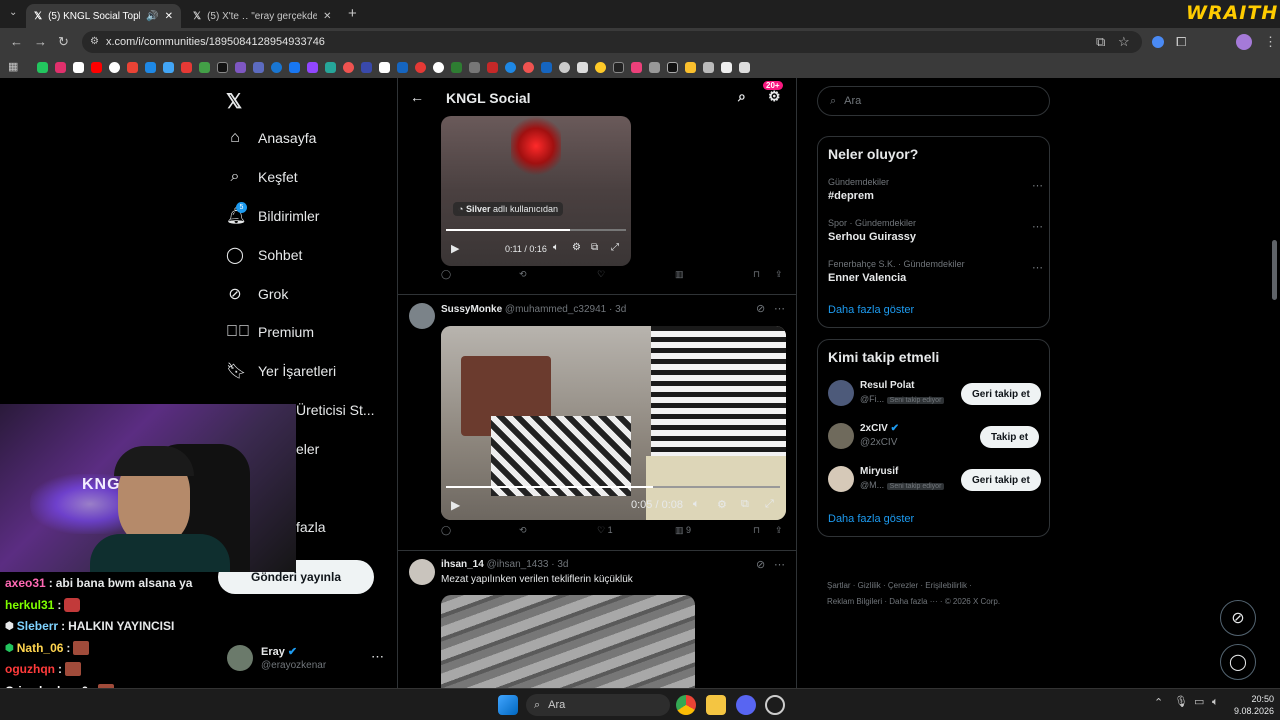  Describe the element at coordinates (94, 41) in the screenshot. I see `site-info-icon: ⚙` at that location.